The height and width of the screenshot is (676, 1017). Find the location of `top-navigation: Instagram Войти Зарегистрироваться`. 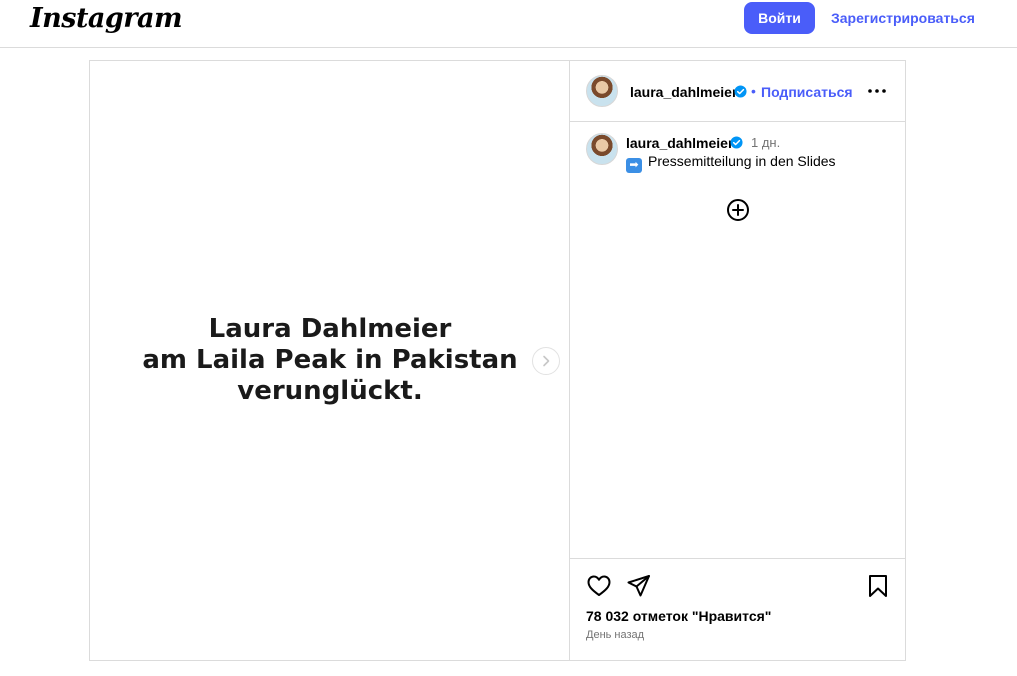

top-navigation: Instagram Войти Зарегистрироваться is located at coordinates (508, 24).